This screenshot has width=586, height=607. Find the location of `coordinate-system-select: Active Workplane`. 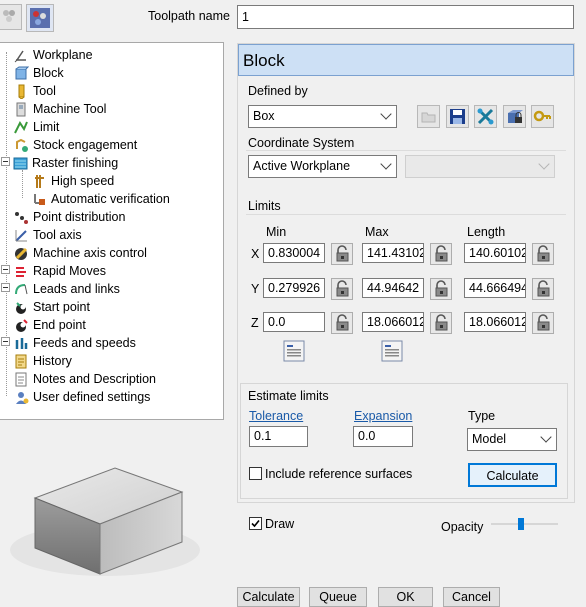

coordinate-system-select: Active Workplane is located at coordinates (322, 166).